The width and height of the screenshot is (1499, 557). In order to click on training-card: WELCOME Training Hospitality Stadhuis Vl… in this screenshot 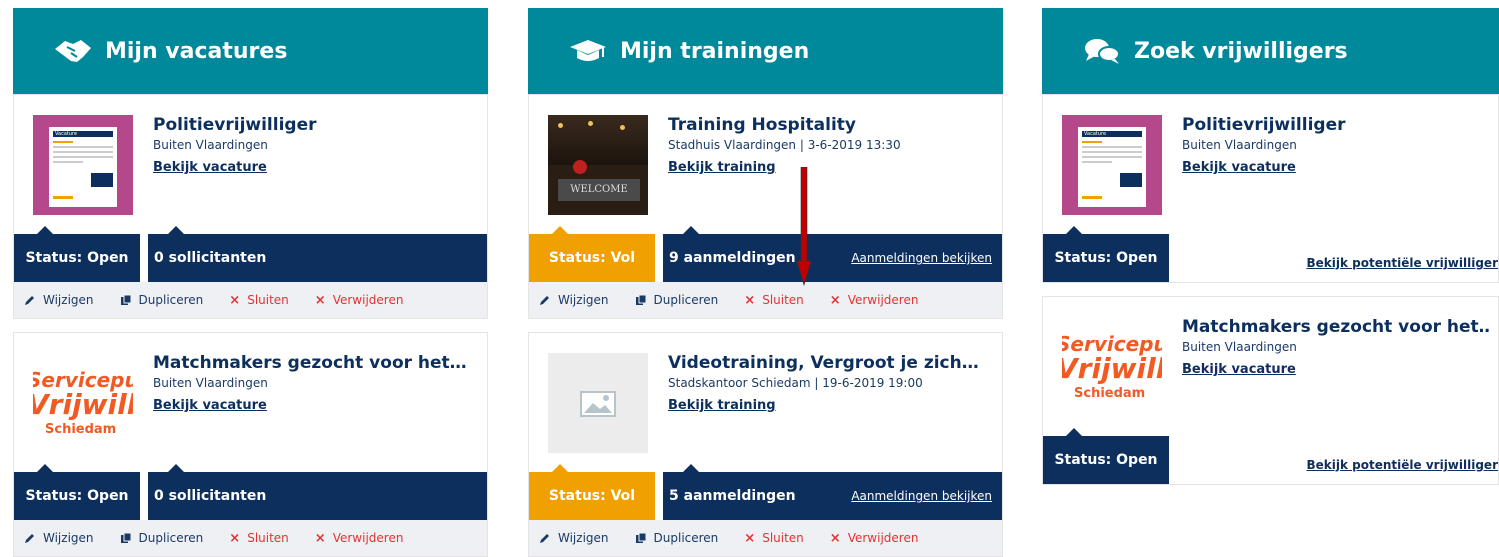, I will do `click(765, 206)`.